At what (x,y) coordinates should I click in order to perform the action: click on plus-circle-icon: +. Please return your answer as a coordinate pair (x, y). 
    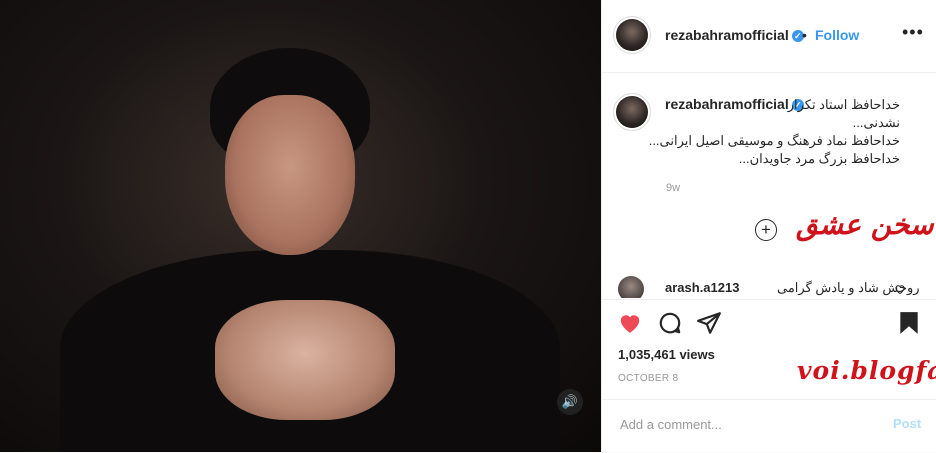
    Looking at the image, I should click on (766, 230).